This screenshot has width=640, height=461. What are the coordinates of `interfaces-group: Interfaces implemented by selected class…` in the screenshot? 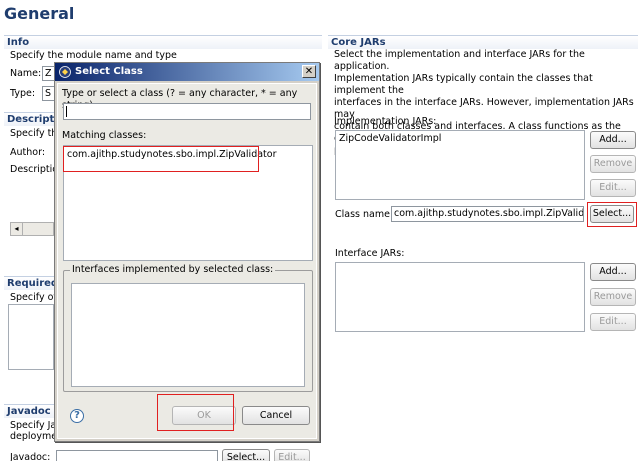 It's located at (188, 328).